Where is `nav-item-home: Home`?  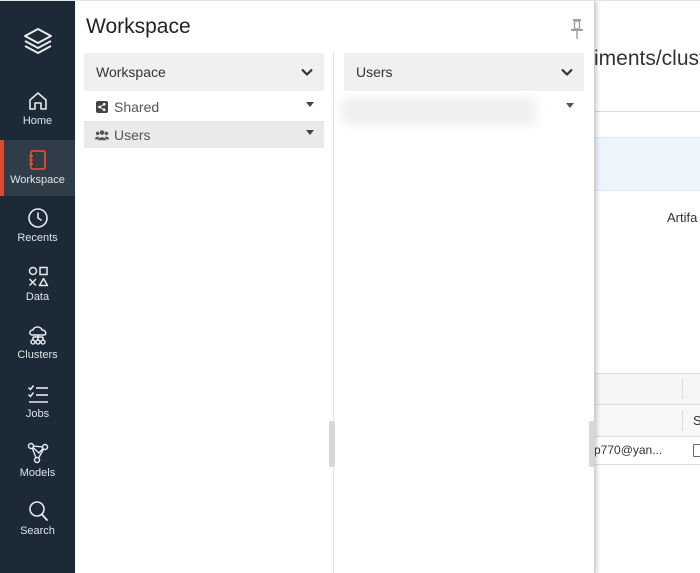 nav-item-home: Home is located at coordinates (37, 117).